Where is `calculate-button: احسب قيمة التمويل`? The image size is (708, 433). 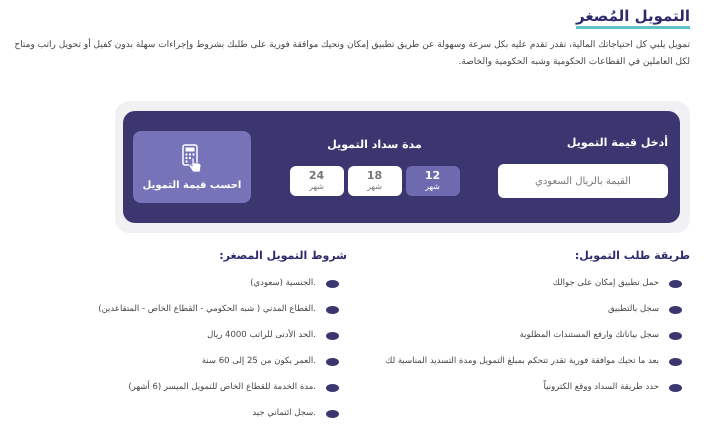
calculate-button: احسب قيمة التمويل is located at coordinates (192, 167).